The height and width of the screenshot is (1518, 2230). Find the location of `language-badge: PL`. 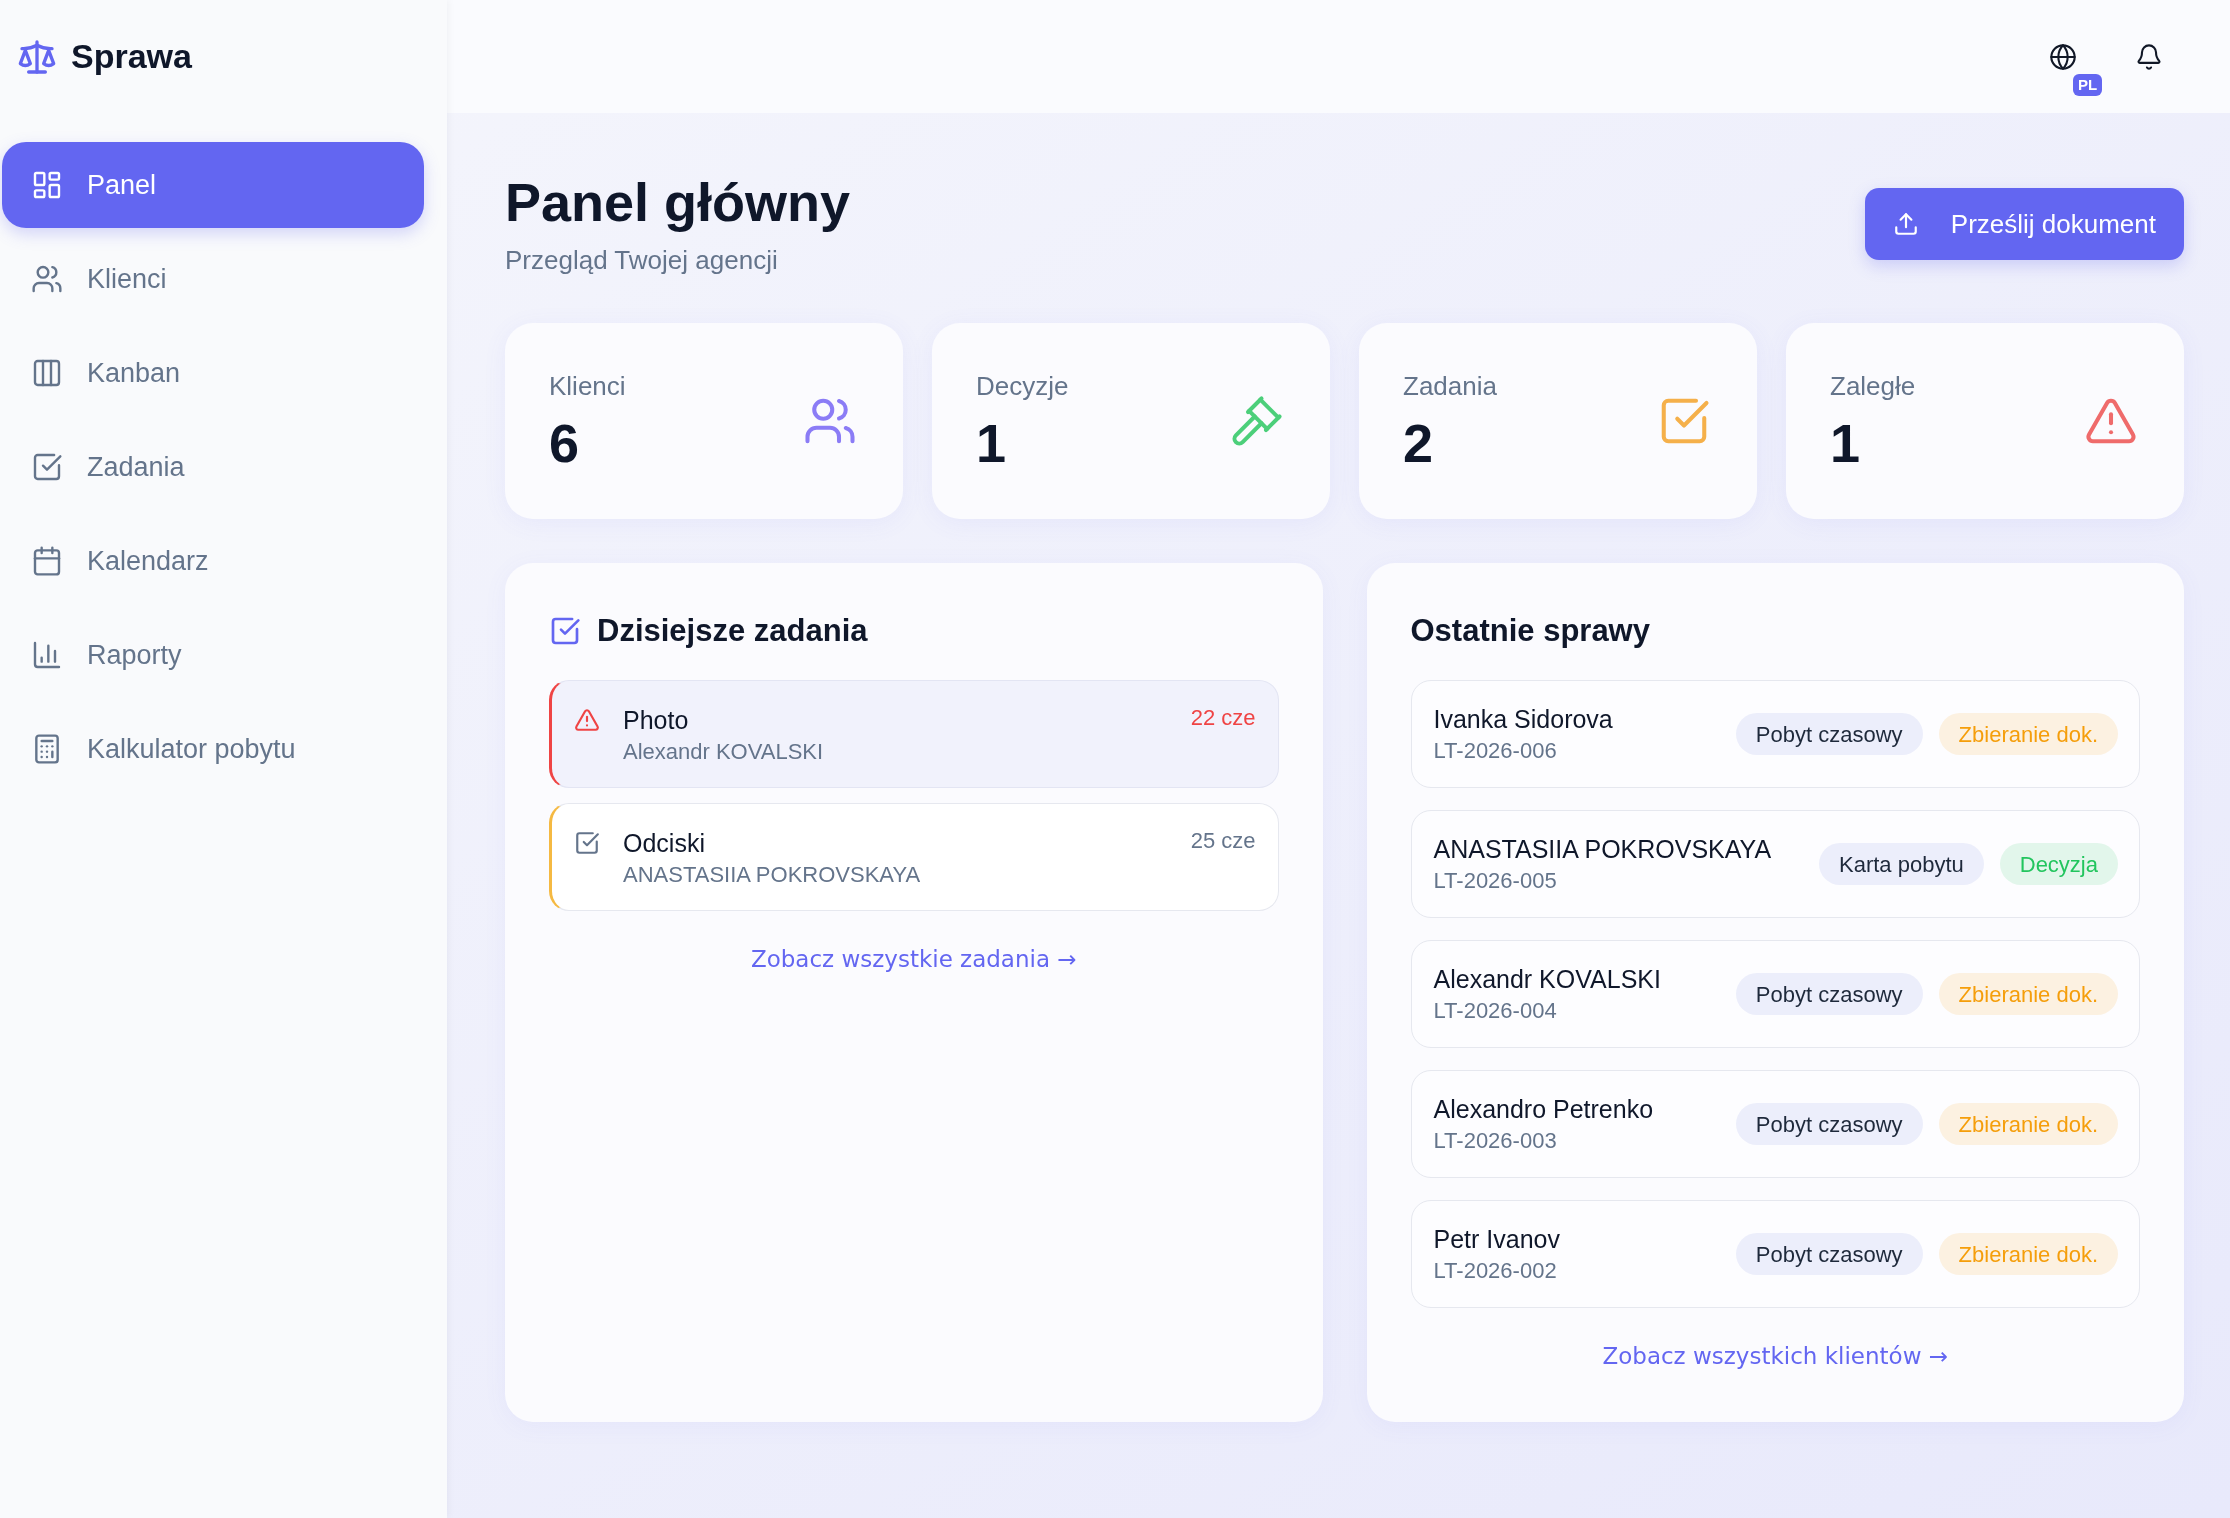

language-badge: PL is located at coordinates (2088, 84).